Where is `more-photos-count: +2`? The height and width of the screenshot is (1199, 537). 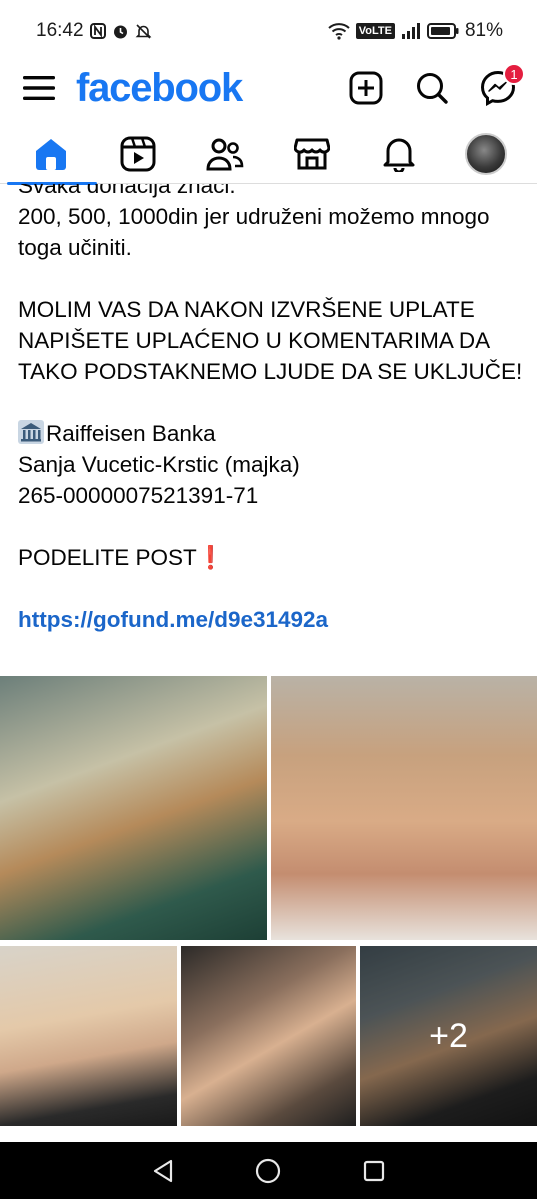 more-photos-count: +2 is located at coordinates (448, 1035).